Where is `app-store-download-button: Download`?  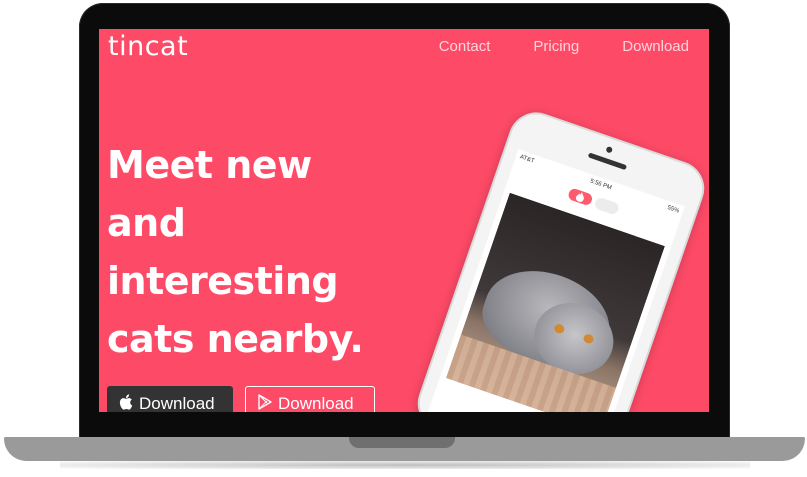
app-store-download-button: Download is located at coordinates (170, 399).